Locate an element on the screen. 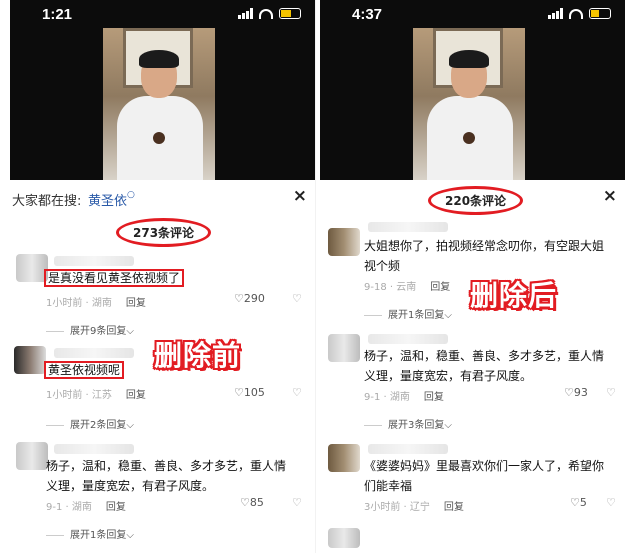 This screenshot has height=553, width=640. status-bar: 4:37 is located at coordinates (472, 14).